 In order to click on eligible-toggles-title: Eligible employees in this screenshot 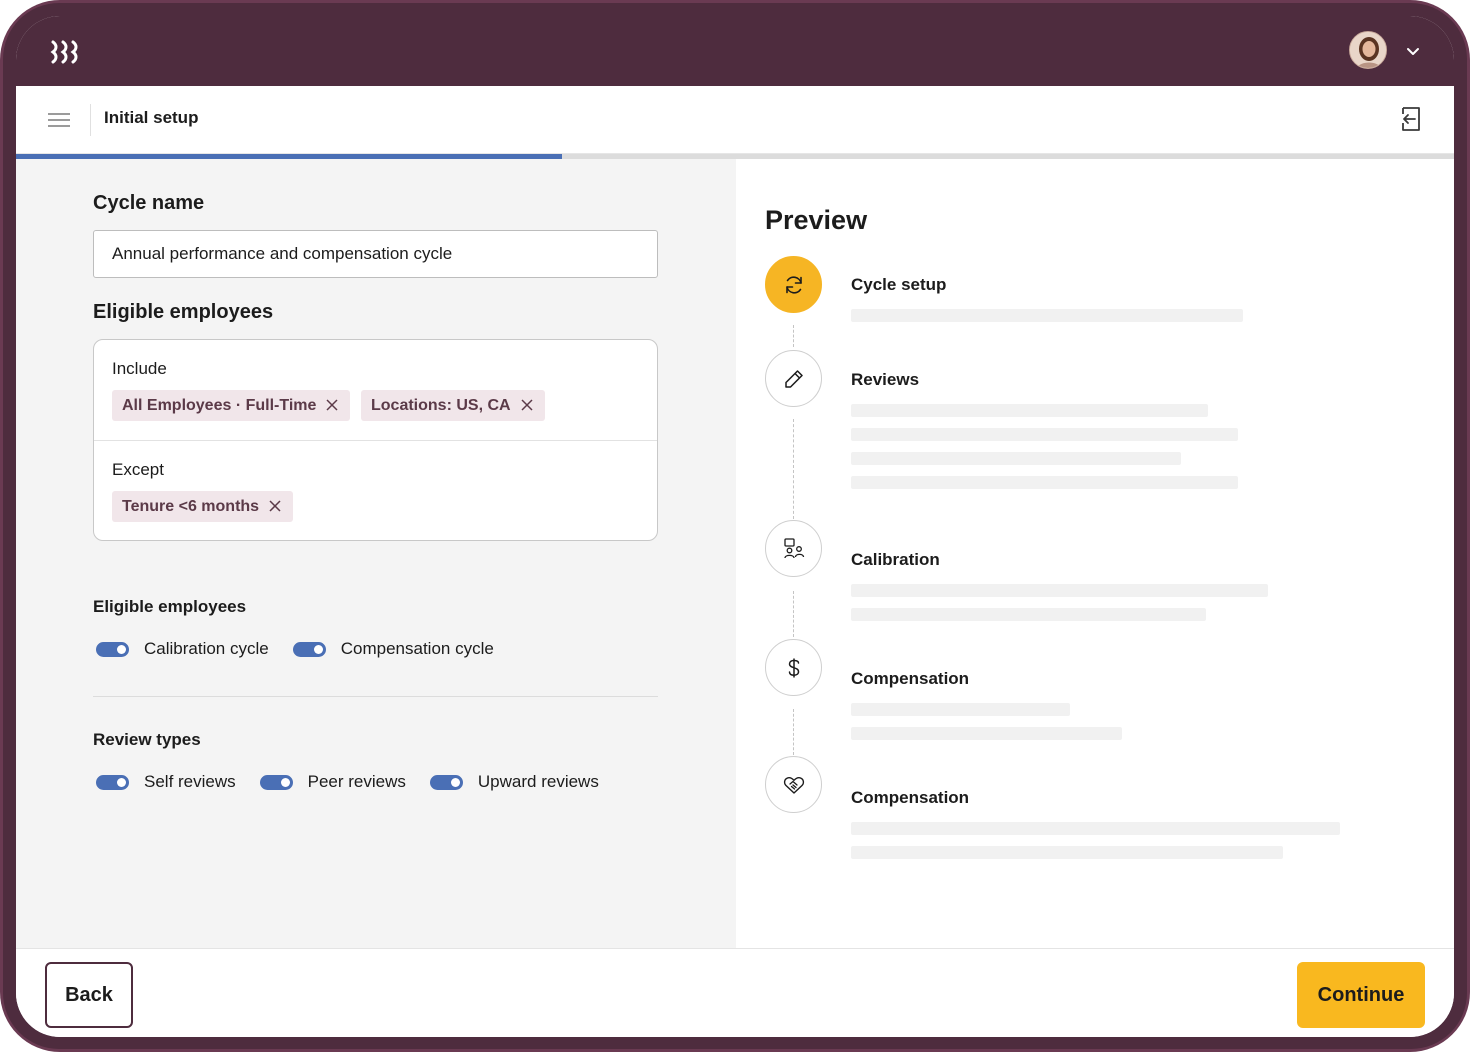, I will do `click(170, 606)`.